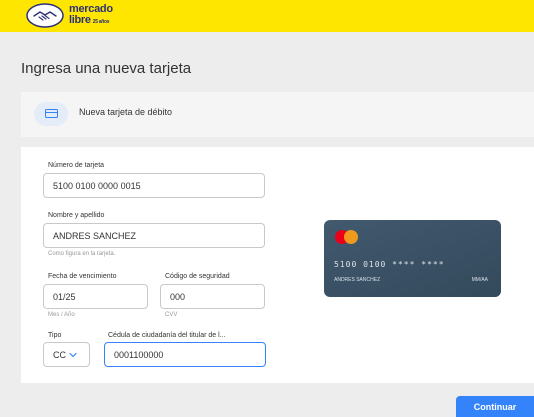 The height and width of the screenshot is (417, 534). What do you see at coordinates (101, 22) in the screenshot?
I see `logo-tagline: 25 años` at bounding box center [101, 22].